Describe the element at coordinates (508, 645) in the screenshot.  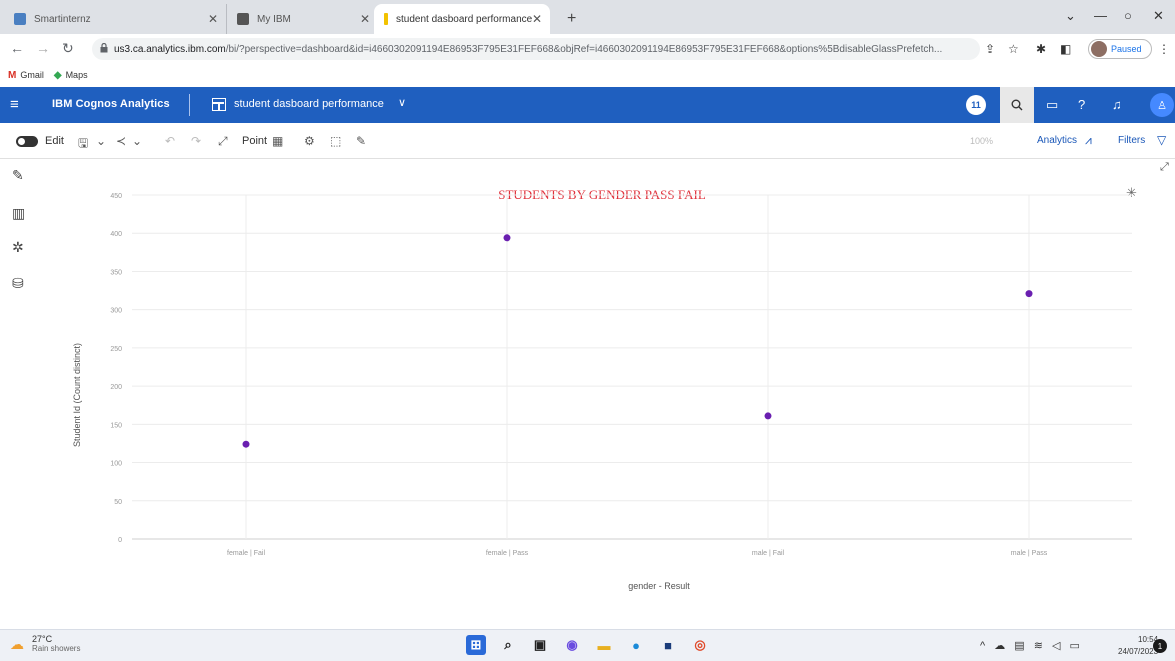
I see `search-icon: ⌕` at that location.